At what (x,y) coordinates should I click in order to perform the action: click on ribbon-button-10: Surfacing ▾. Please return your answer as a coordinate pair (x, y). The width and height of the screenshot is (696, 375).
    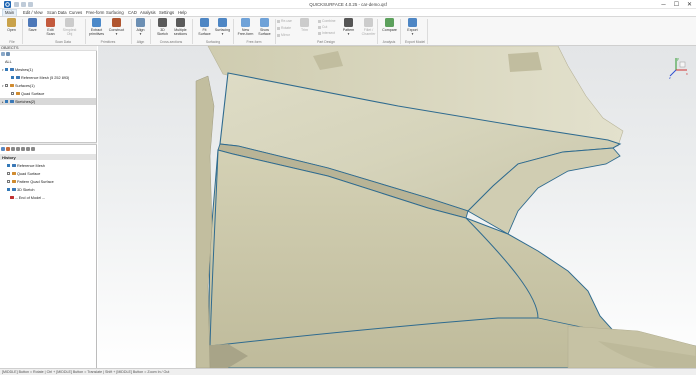
    Looking at the image, I should click on (222, 27).